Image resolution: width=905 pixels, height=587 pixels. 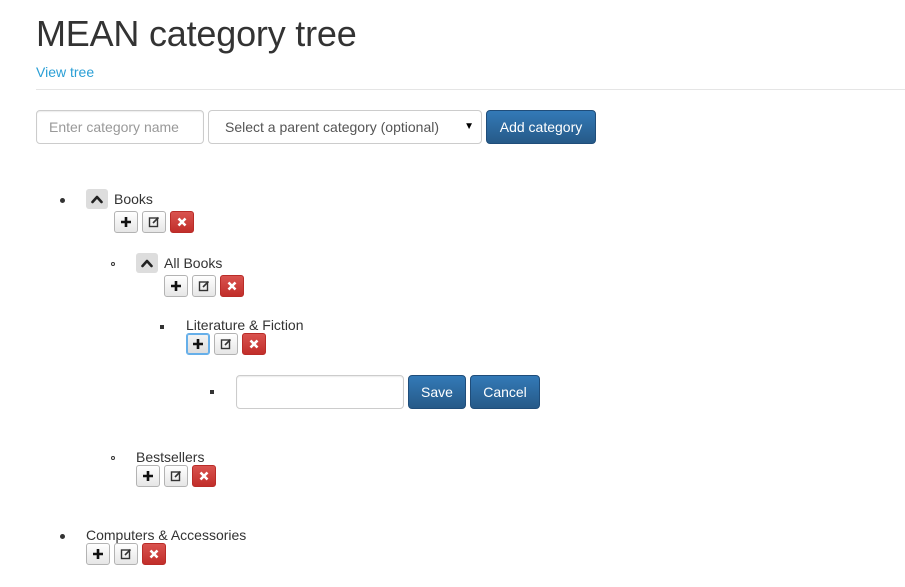 I want to click on add-category-button: Add category, so click(x=541, y=127).